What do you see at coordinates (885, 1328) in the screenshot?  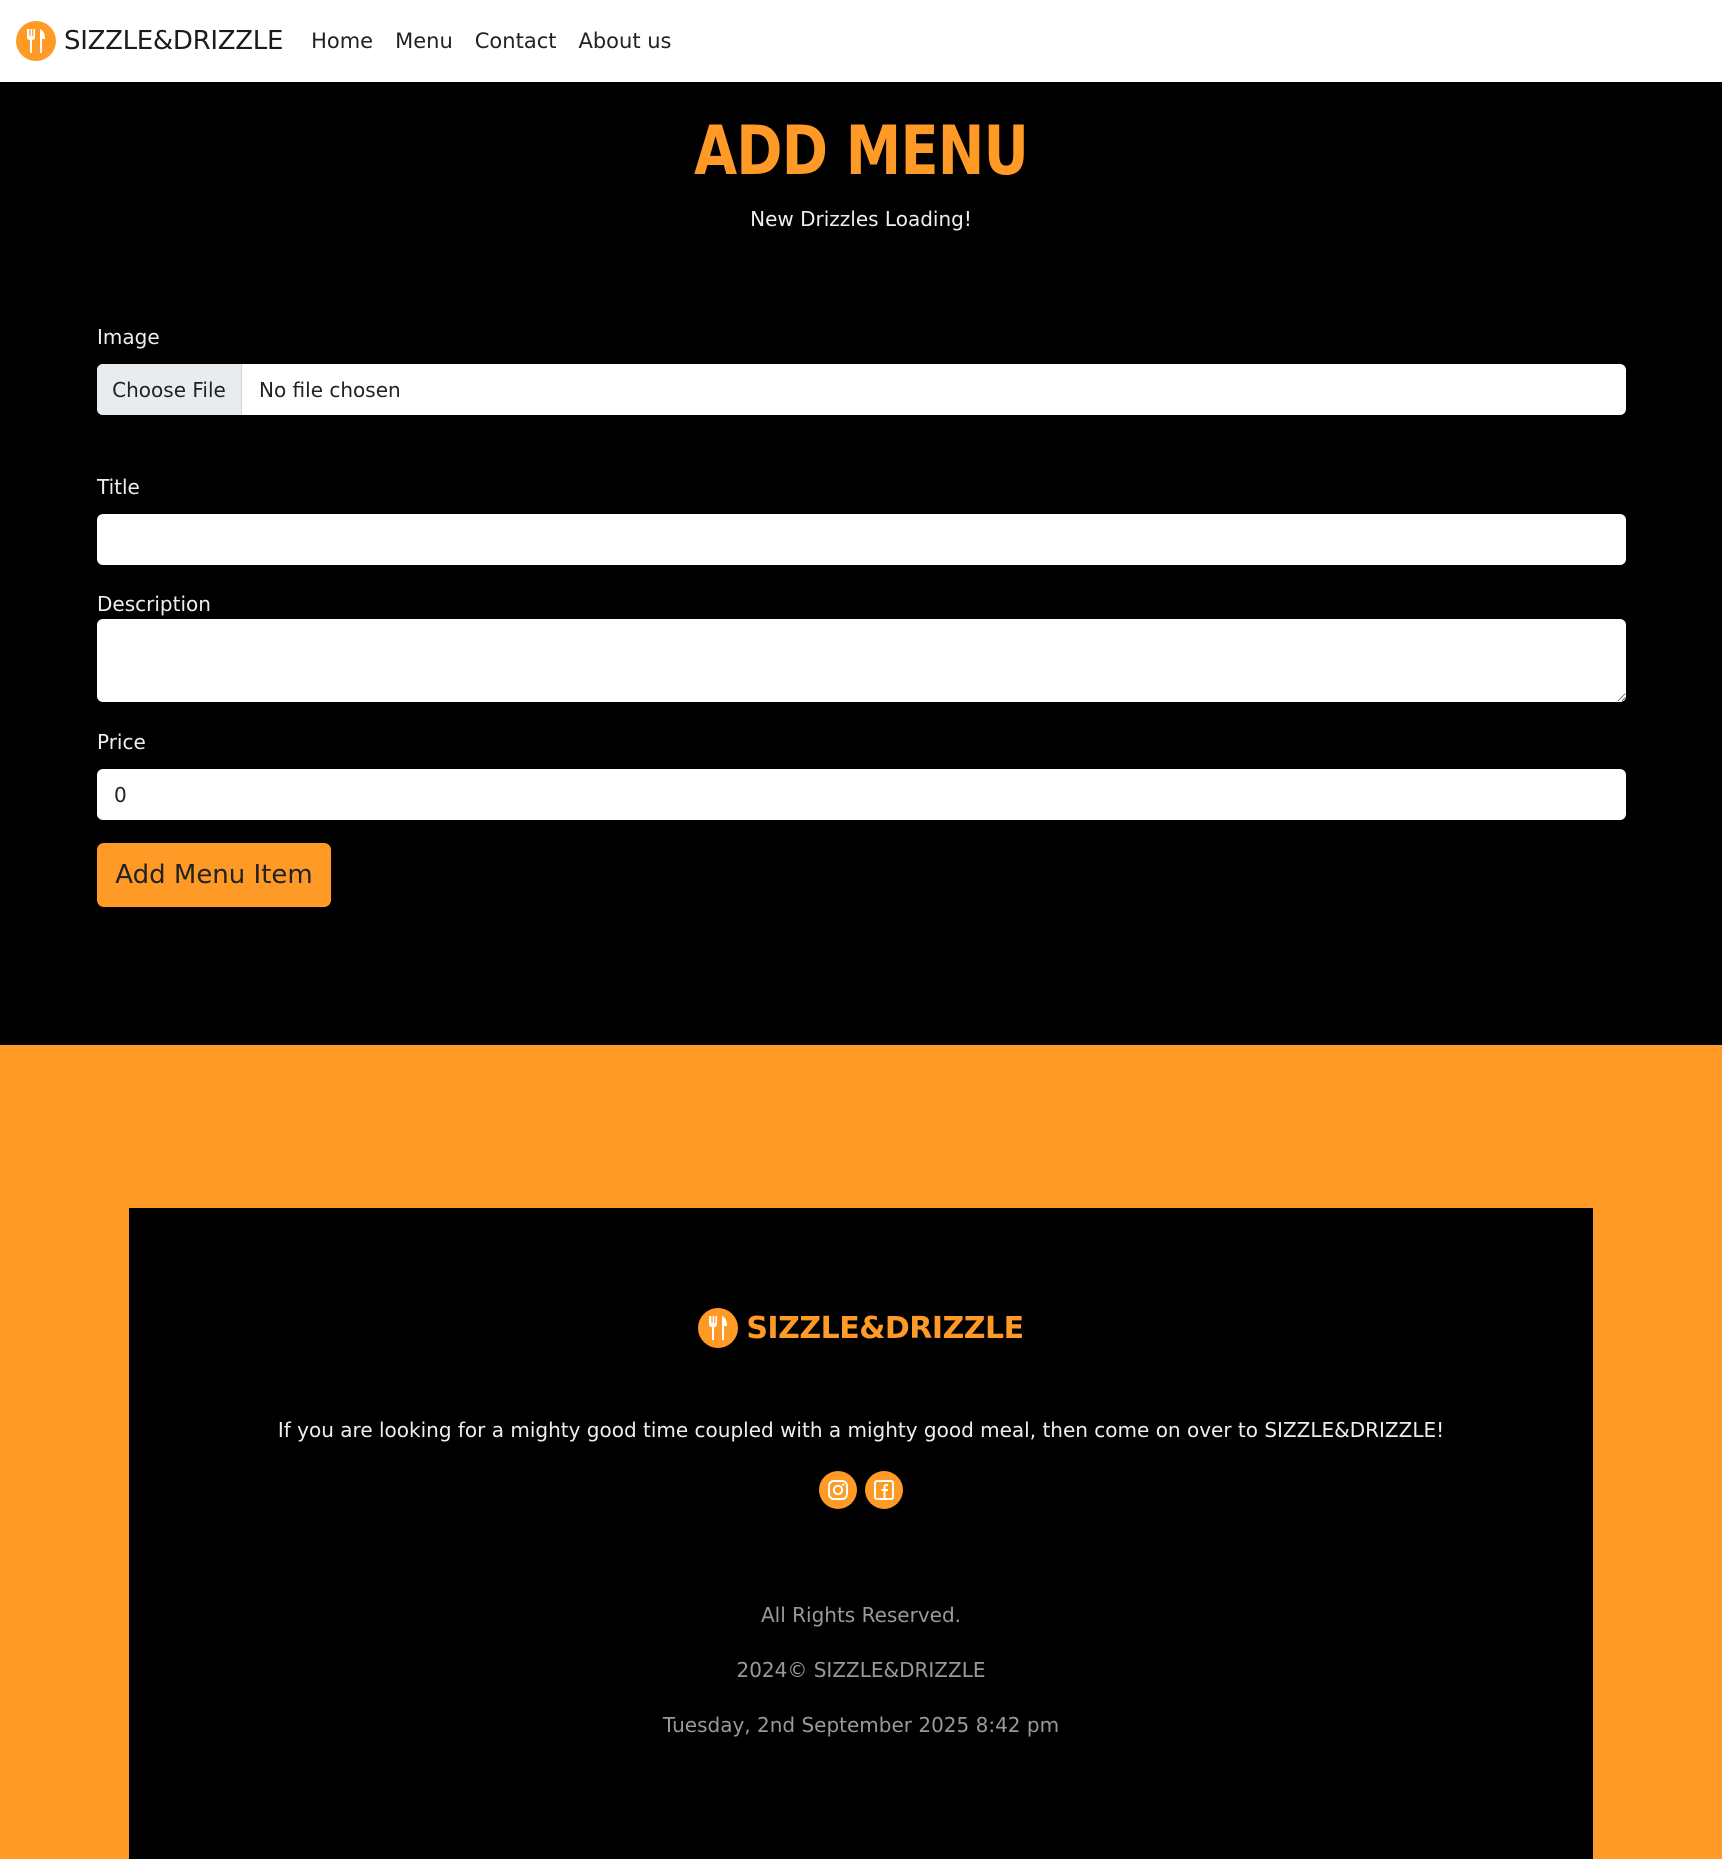 I see `footer-brand-name: SIZZLE&DRIZZLE` at bounding box center [885, 1328].